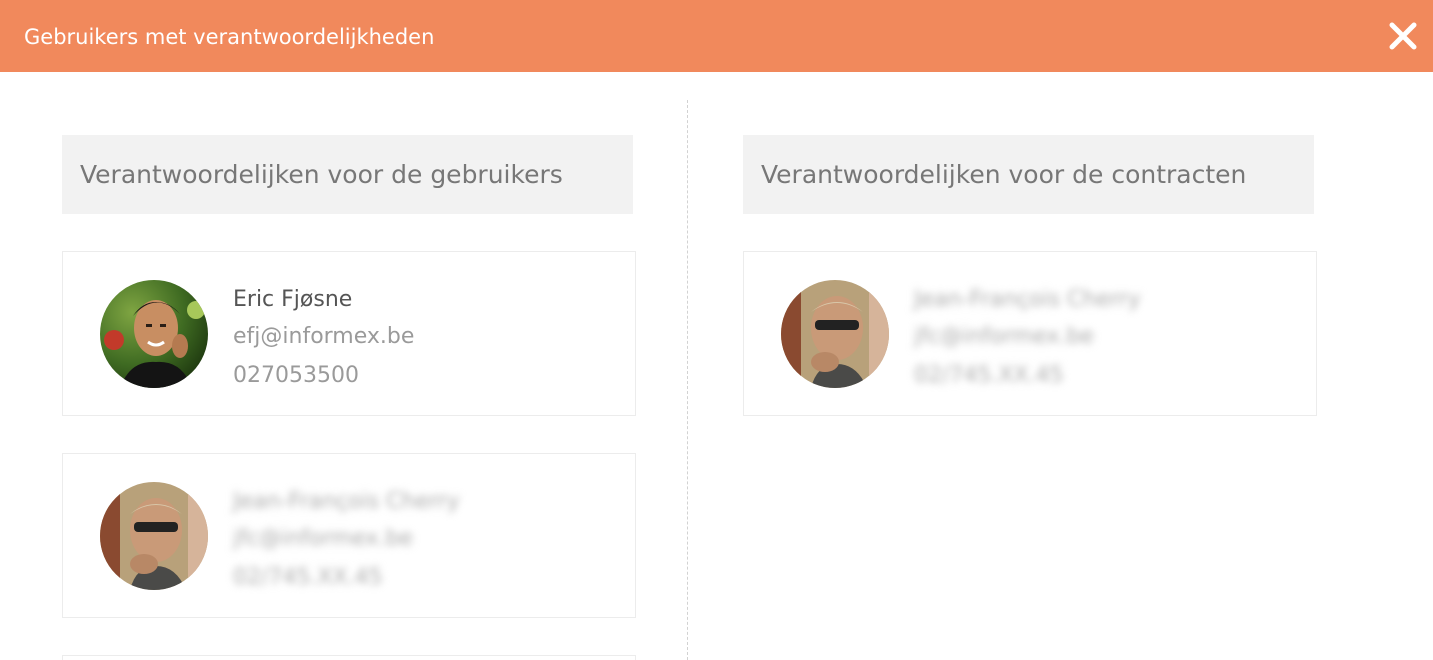  Describe the element at coordinates (687, 380) in the screenshot. I see `column-divider` at that location.